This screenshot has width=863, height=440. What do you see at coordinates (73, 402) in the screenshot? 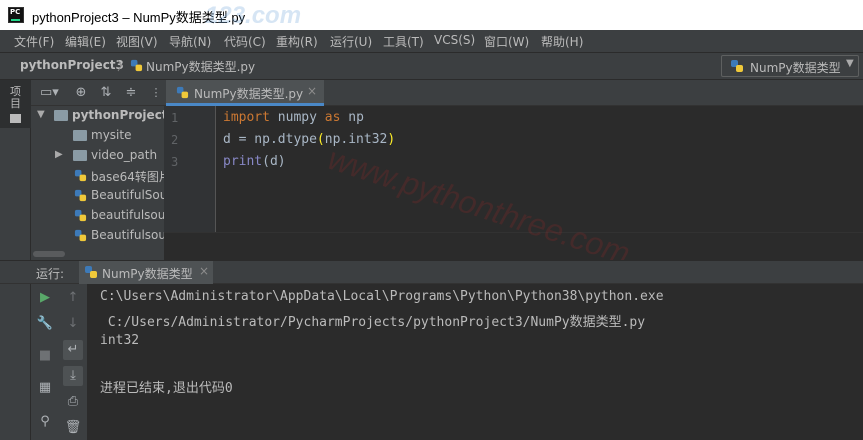
I see `print-icon: ⎙` at bounding box center [73, 402].